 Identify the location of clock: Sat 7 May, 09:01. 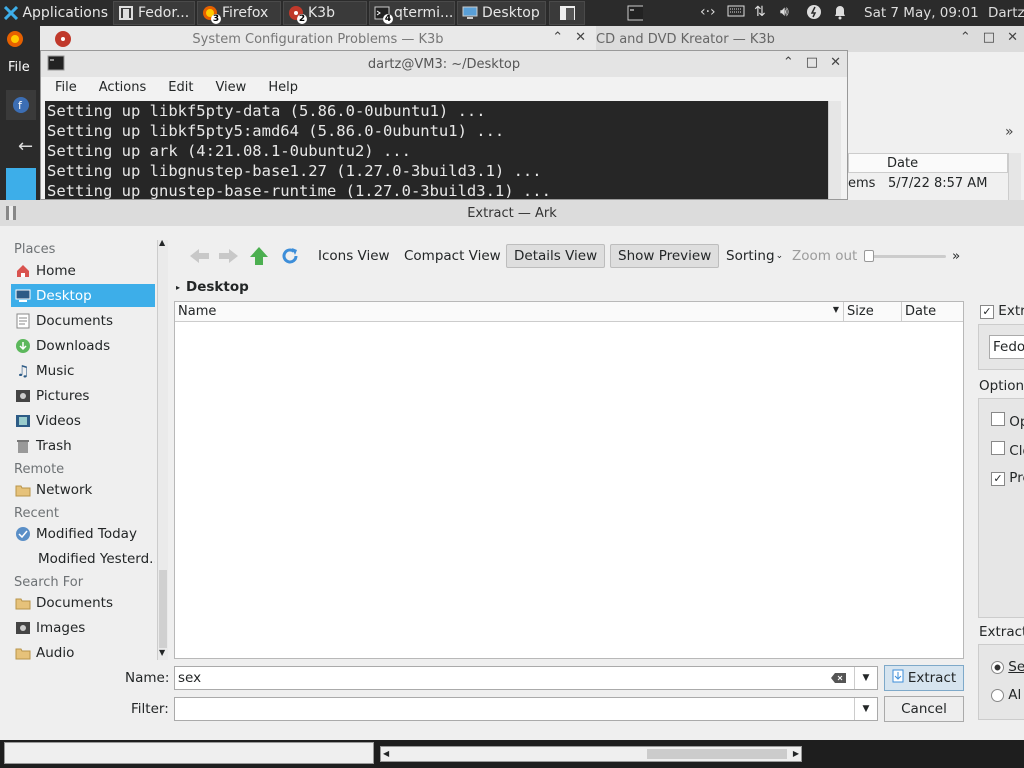
(921, 13).